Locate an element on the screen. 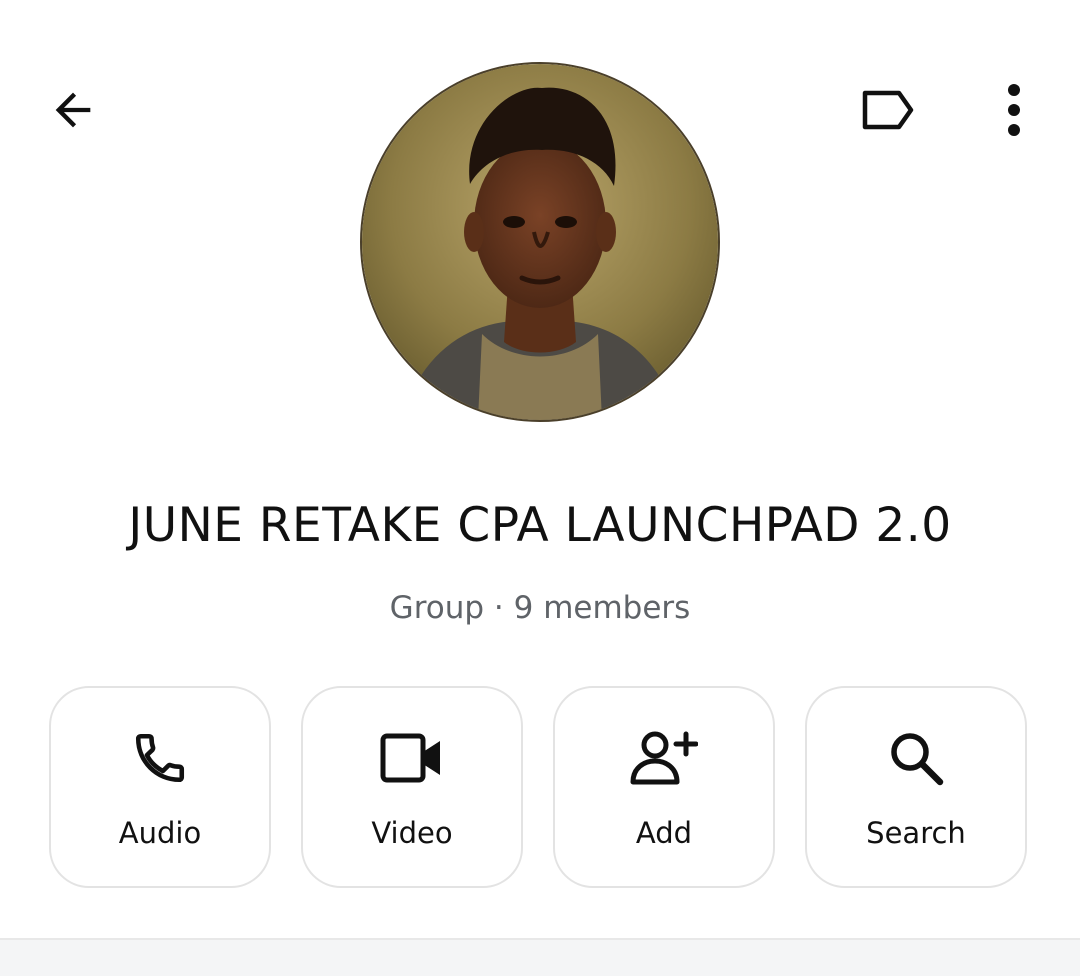 This screenshot has width=1080, height=976. section-divider is located at coordinates (540, 957).